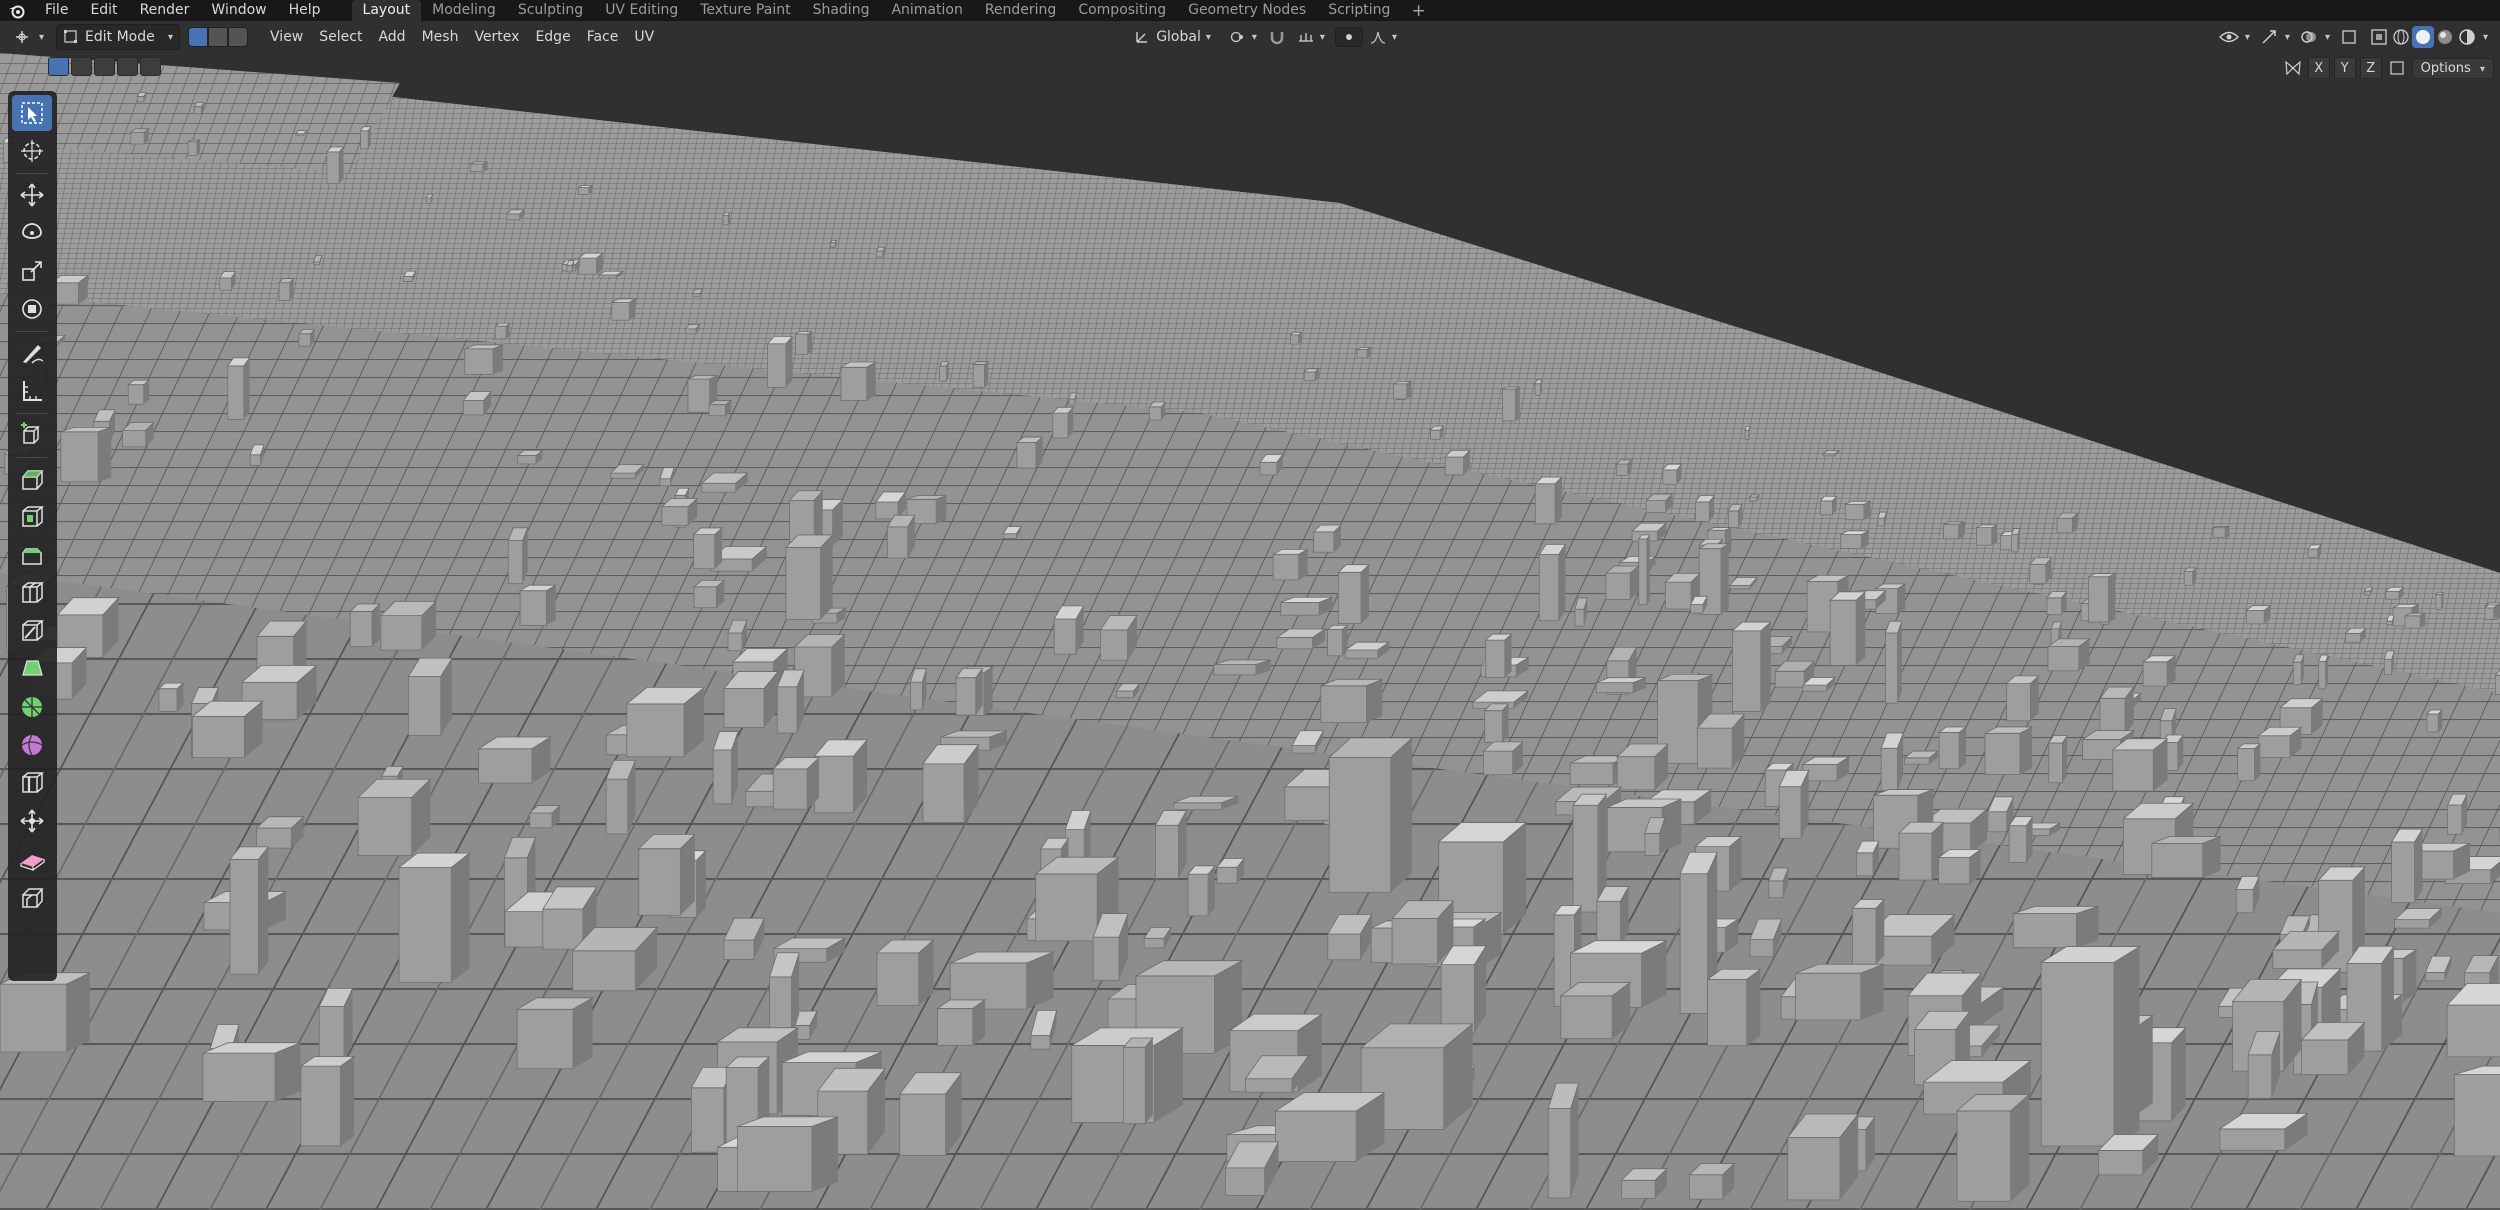 The height and width of the screenshot is (1210, 2500). I want to click on snap-target-dropdown: ▾, so click(1311, 37).